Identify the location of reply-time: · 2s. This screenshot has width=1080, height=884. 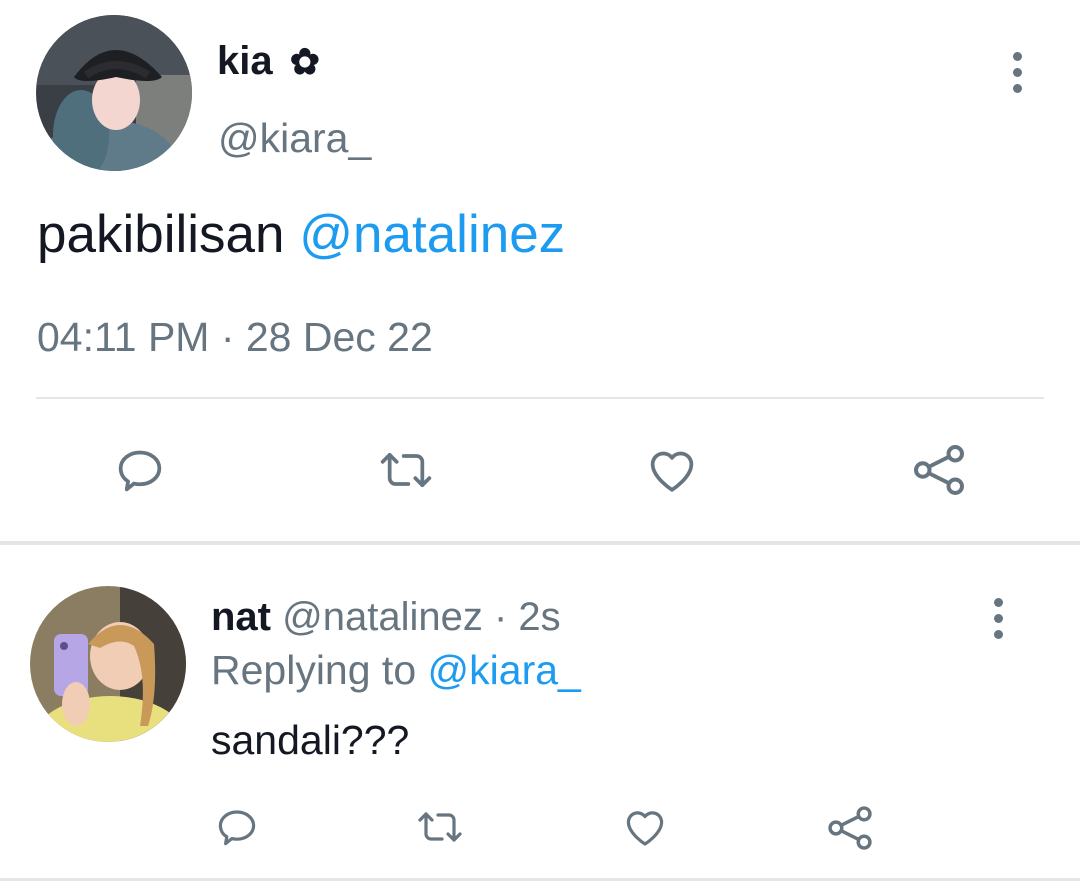
(527, 617).